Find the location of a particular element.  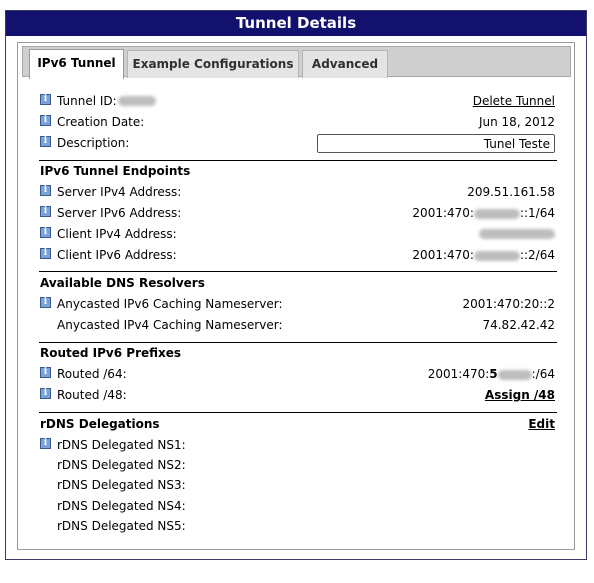

rdns-ns2-label: rDNS Delegated NS2: is located at coordinates (121, 465).